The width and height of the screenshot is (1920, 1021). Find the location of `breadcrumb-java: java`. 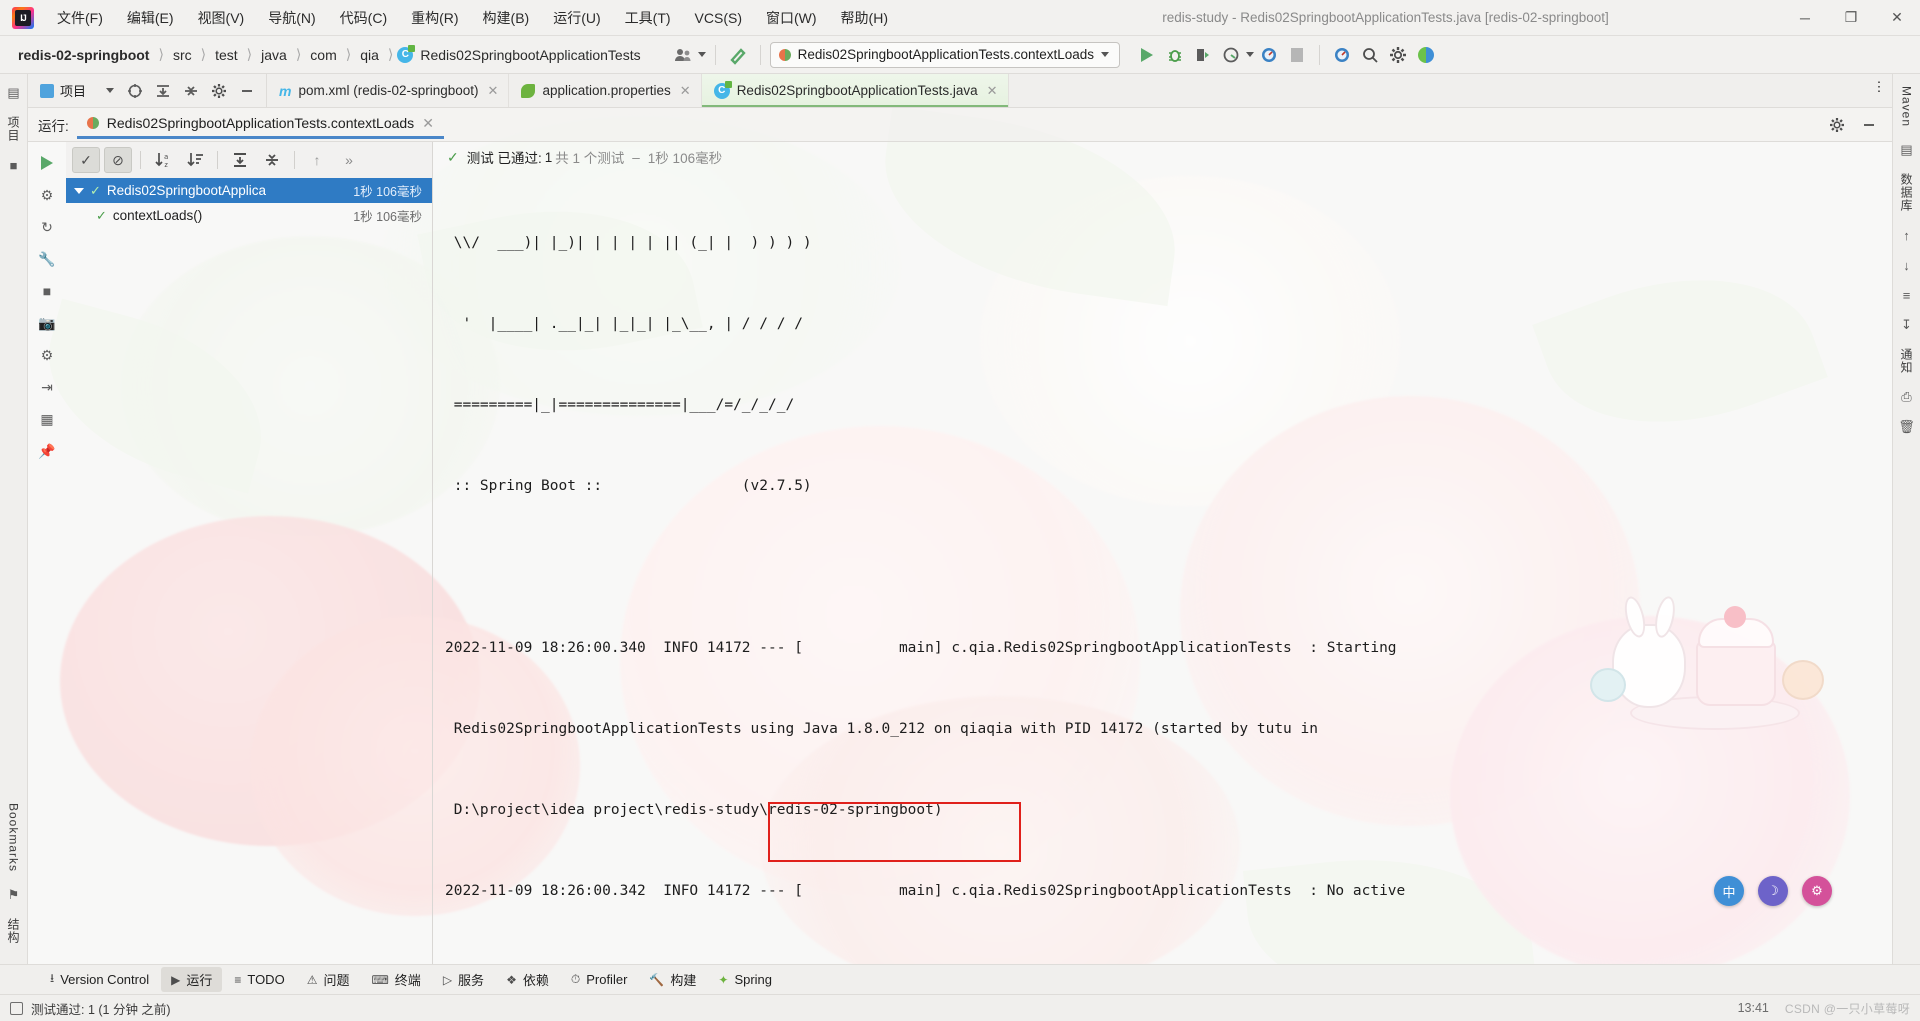

breadcrumb-java: java is located at coordinates (274, 55).